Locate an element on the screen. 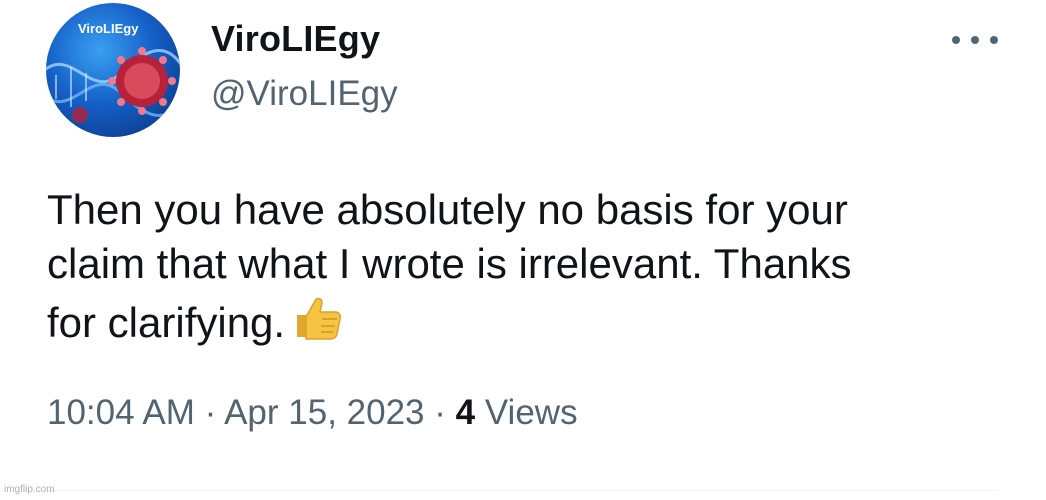 The height and width of the screenshot is (500, 1046). watermark: imgflip.com is located at coordinates (29, 489).